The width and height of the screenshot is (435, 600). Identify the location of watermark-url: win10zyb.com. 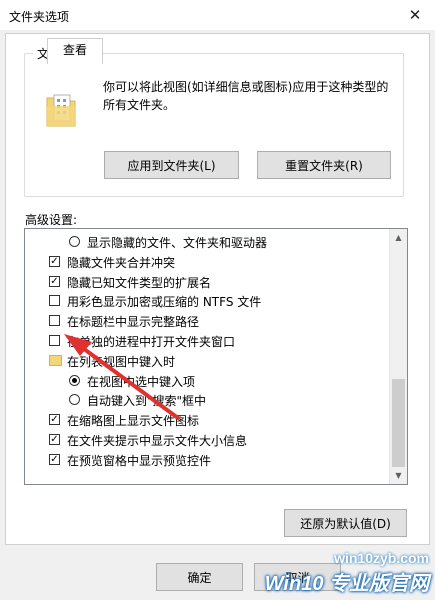
(381, 558).